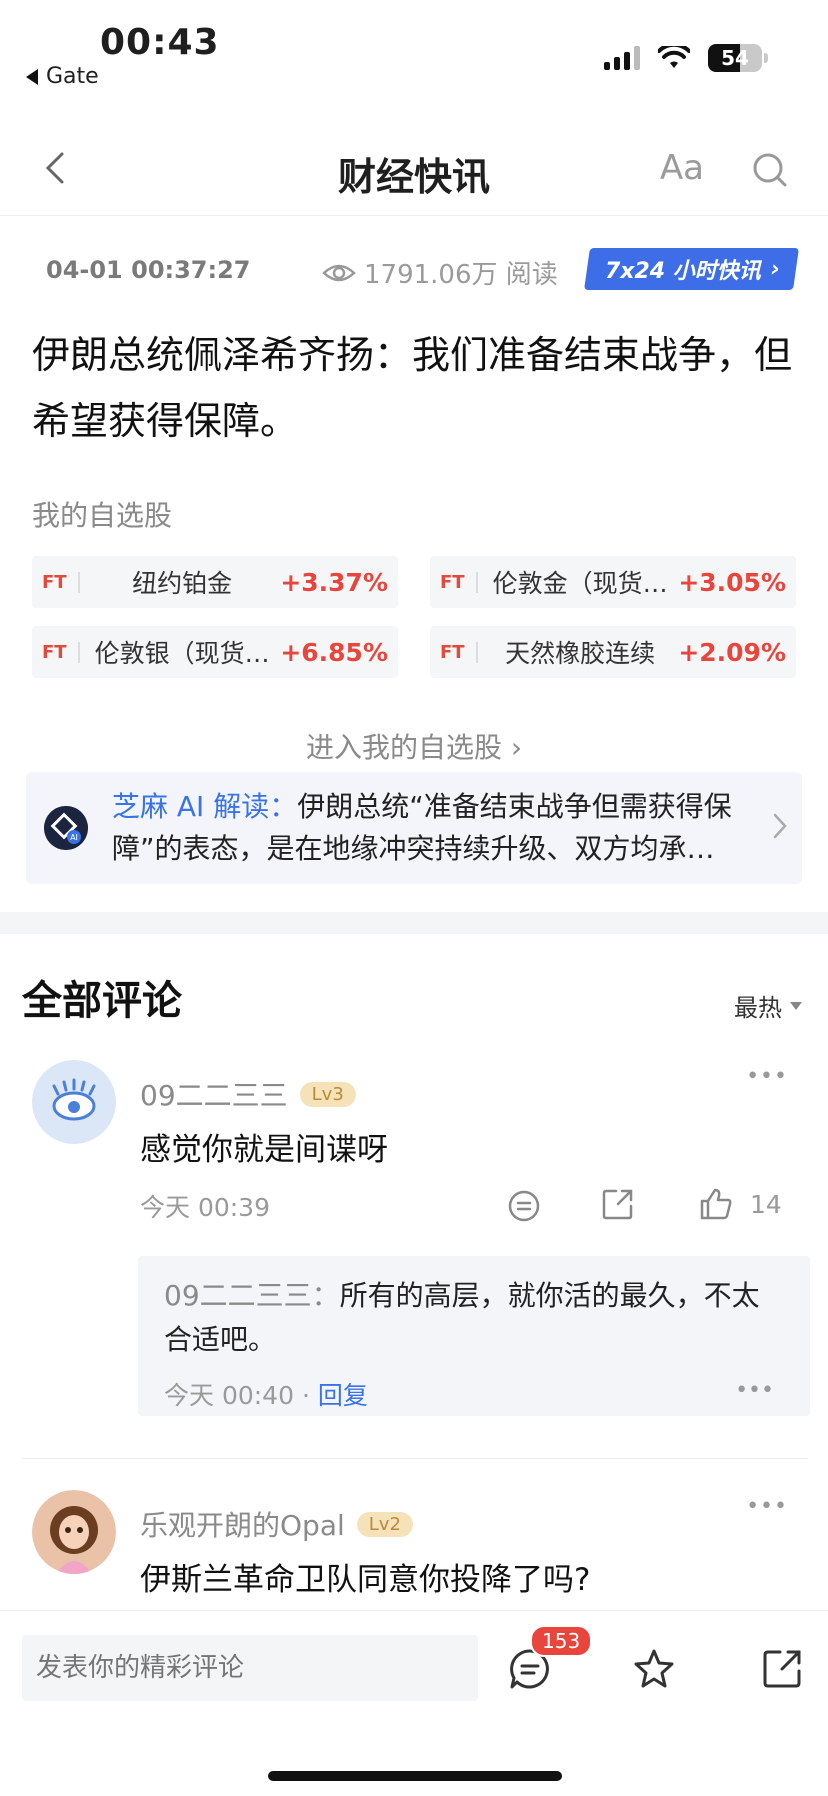 Image resolution: width=828 pixels, height=1796 pixels. I want to click on publish-time: 04-01 00:37:27, so click(148, 270).